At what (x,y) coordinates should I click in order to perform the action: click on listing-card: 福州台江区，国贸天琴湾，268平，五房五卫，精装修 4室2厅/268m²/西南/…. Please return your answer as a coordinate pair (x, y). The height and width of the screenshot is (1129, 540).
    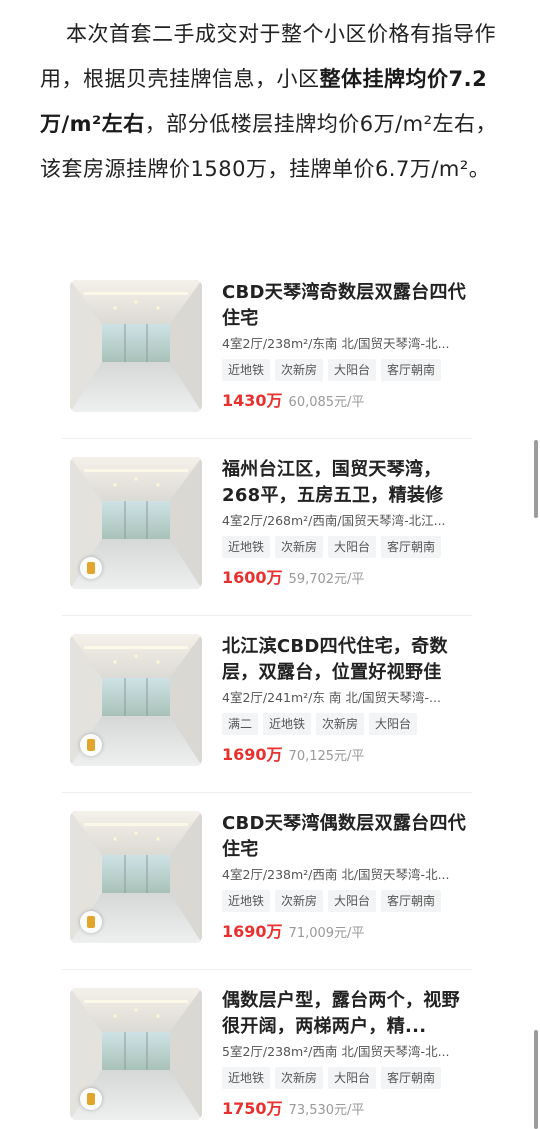
    Looking at the image, I should click on (267, 527).